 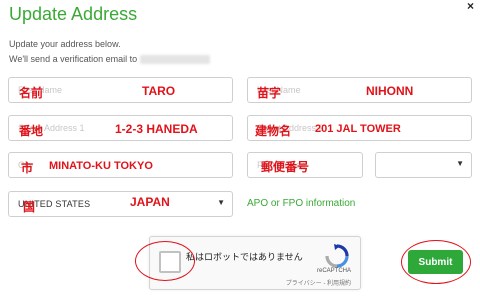 I want to click on first-name-annotation-label: 名前, so click(x=31, y=93).